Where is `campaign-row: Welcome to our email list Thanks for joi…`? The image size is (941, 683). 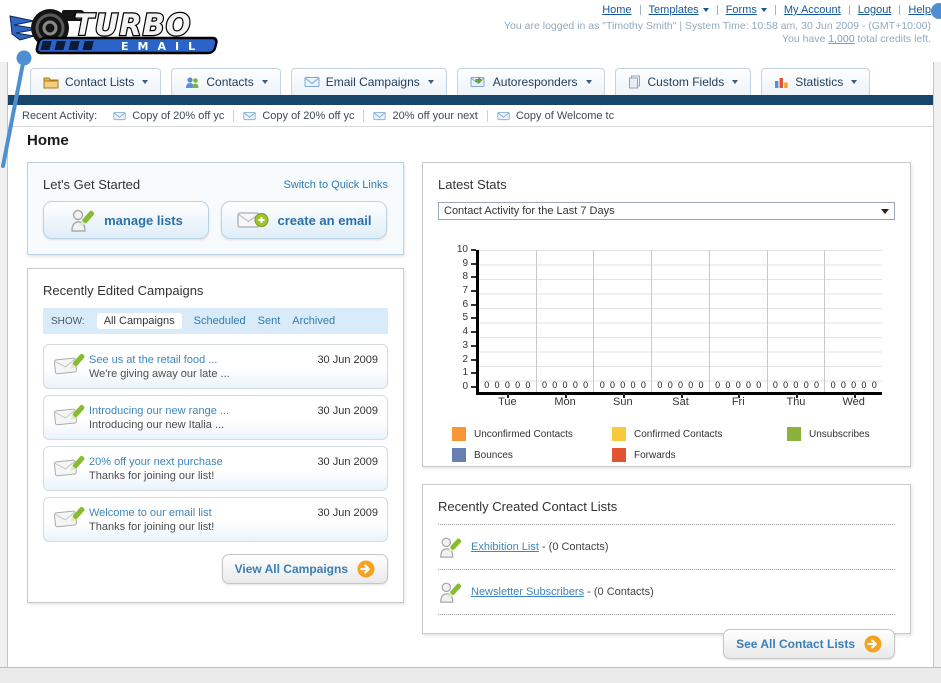 campaign-row: Welcome to our email list Thanks for joi… is located at coordinates (215, 519).